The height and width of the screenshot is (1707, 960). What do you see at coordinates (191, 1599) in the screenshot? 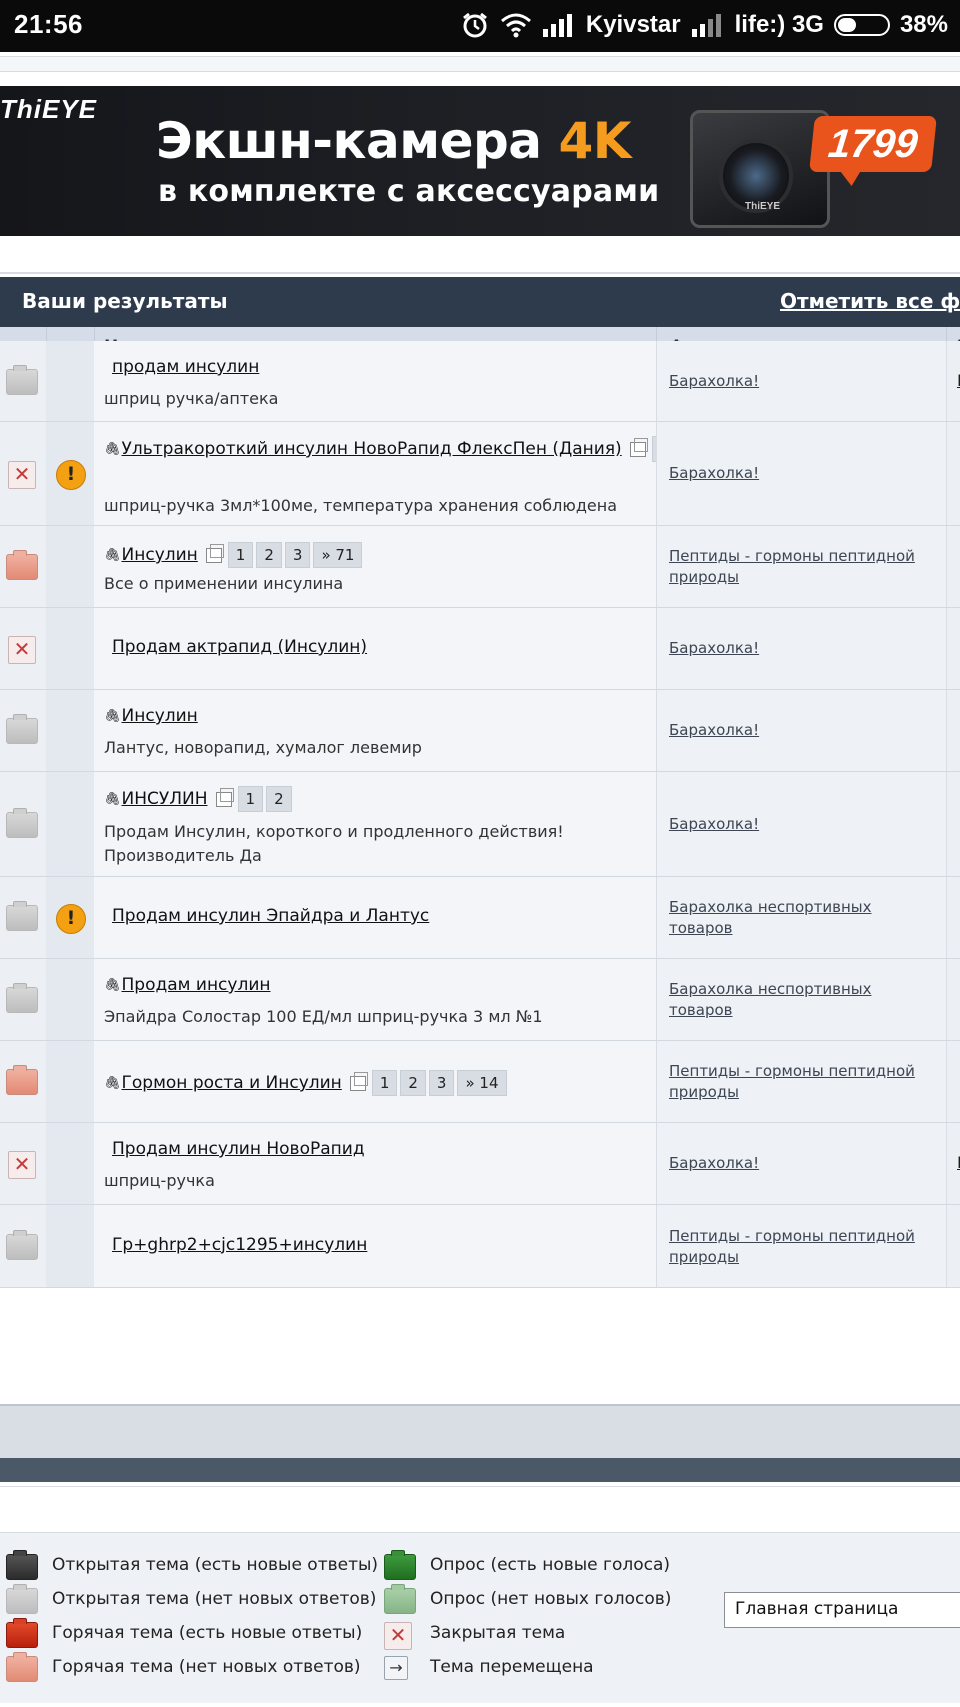
I see `legend-item: Открытая тема (нет новых ответов)` at bounding box center [191, 1599].